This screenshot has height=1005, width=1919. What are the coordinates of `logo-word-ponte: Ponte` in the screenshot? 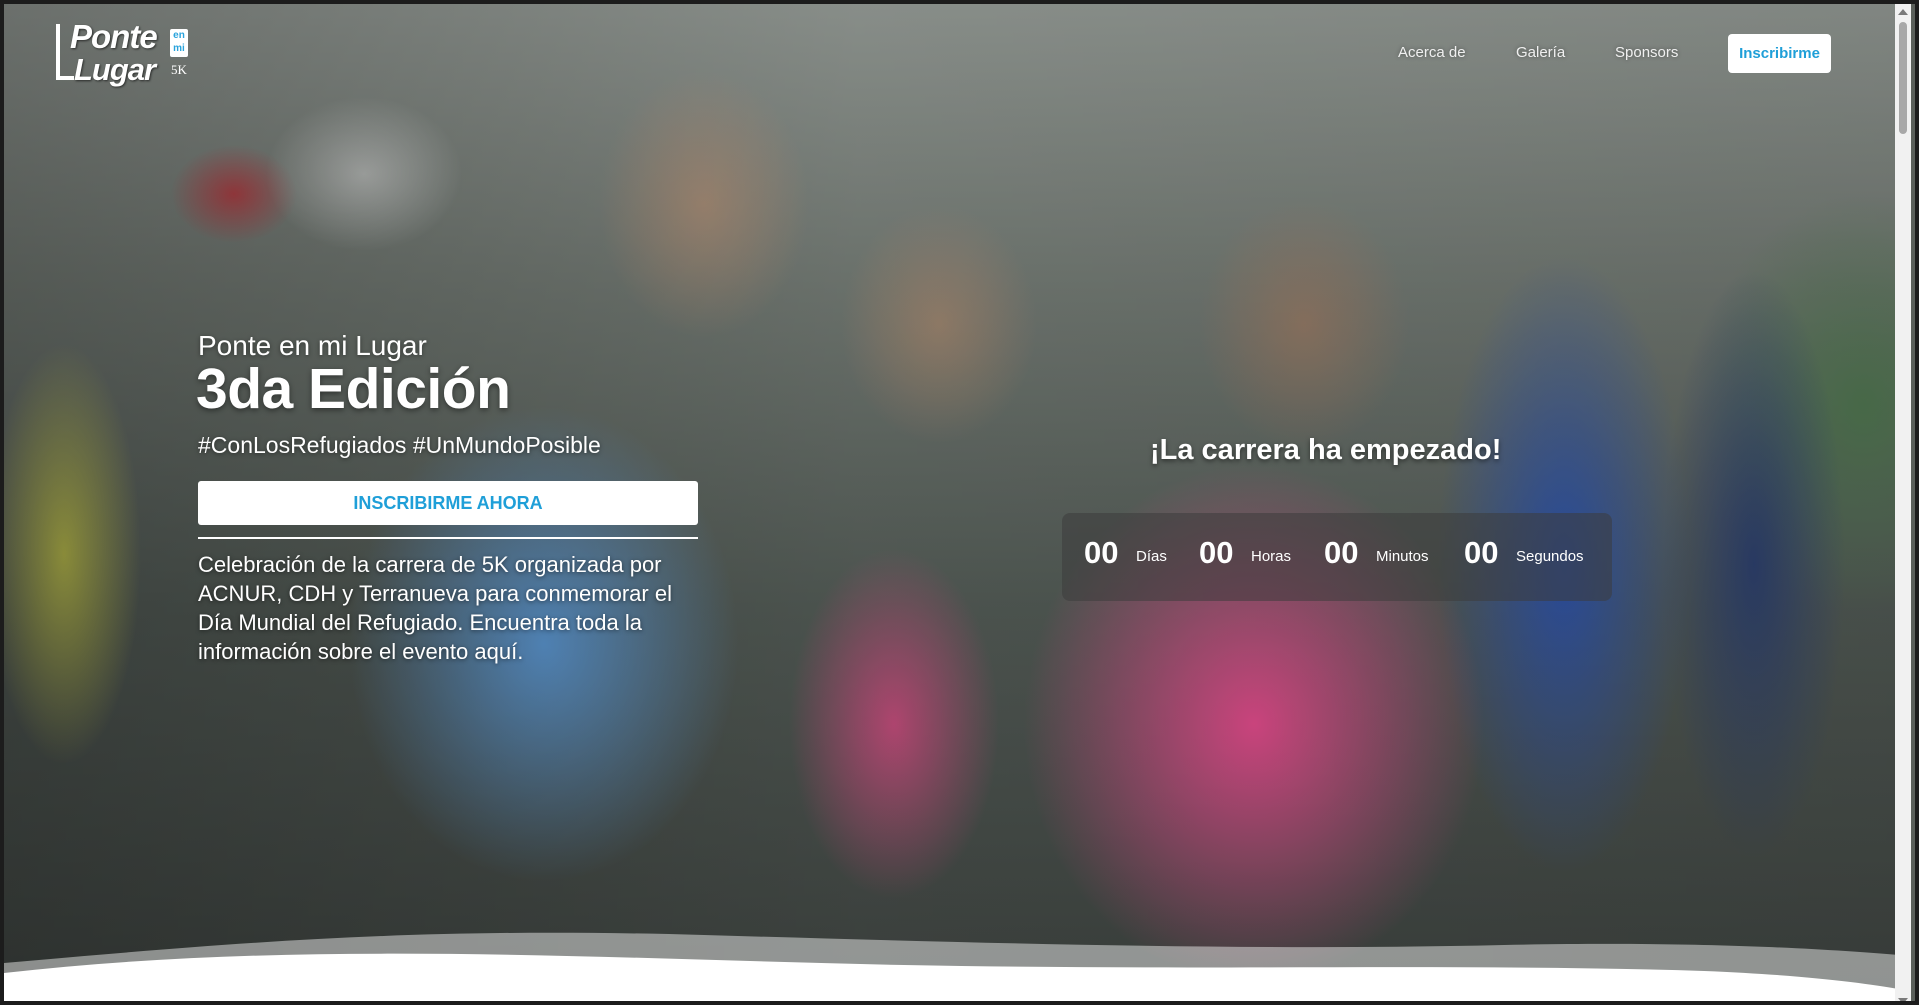 It's located at (114, 36).